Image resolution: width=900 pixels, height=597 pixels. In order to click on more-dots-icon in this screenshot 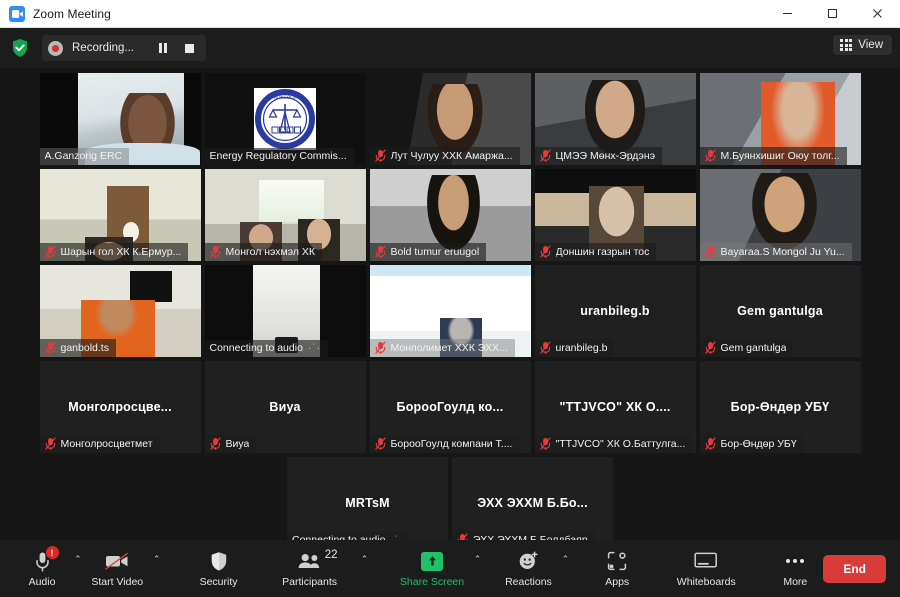, I will do `click(795, 561)`.